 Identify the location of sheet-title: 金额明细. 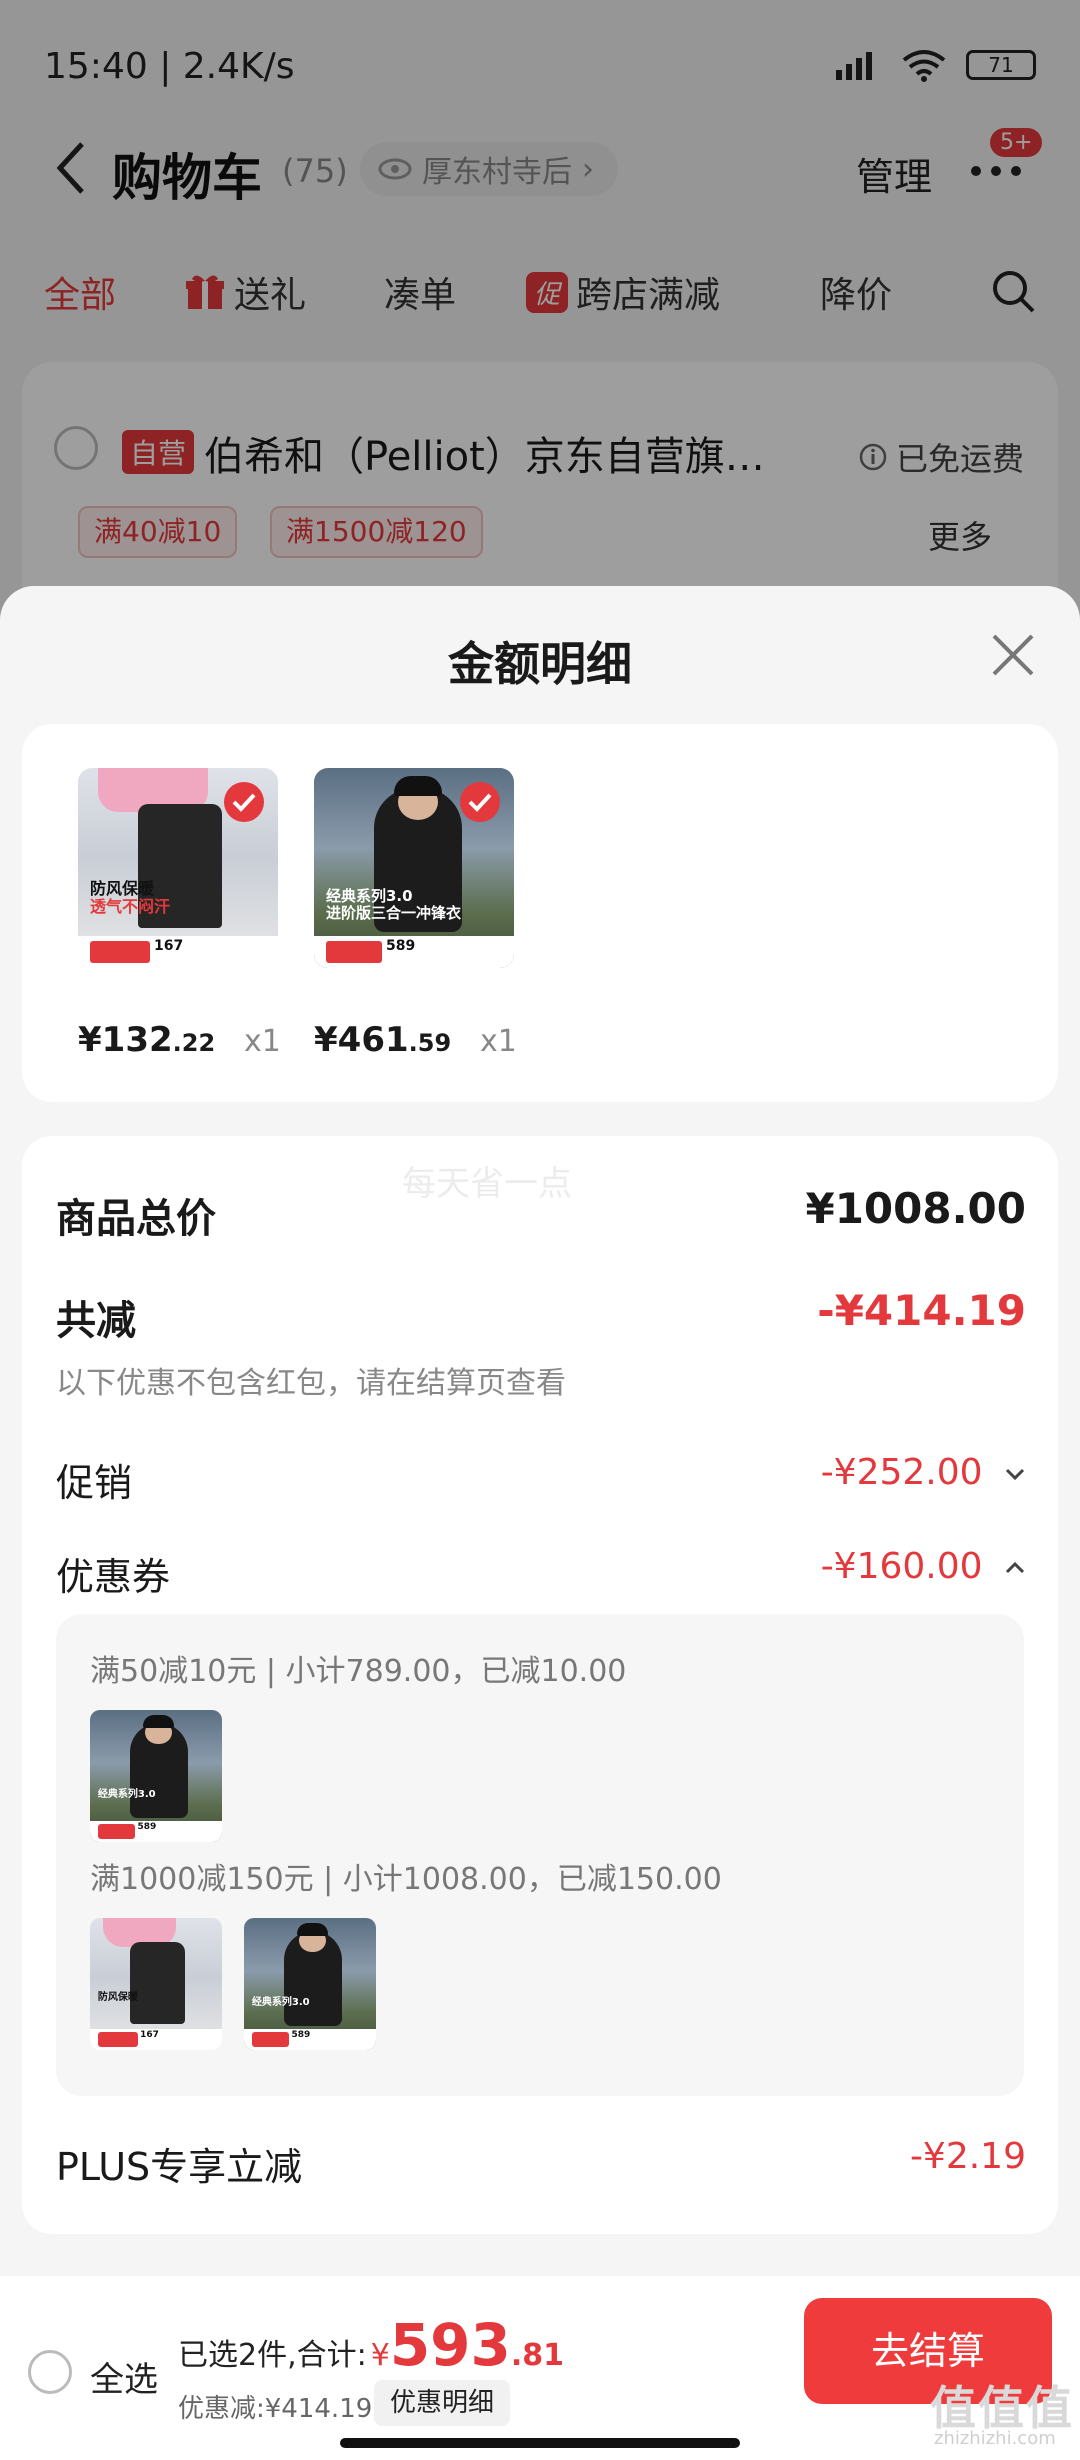
(540, 664).